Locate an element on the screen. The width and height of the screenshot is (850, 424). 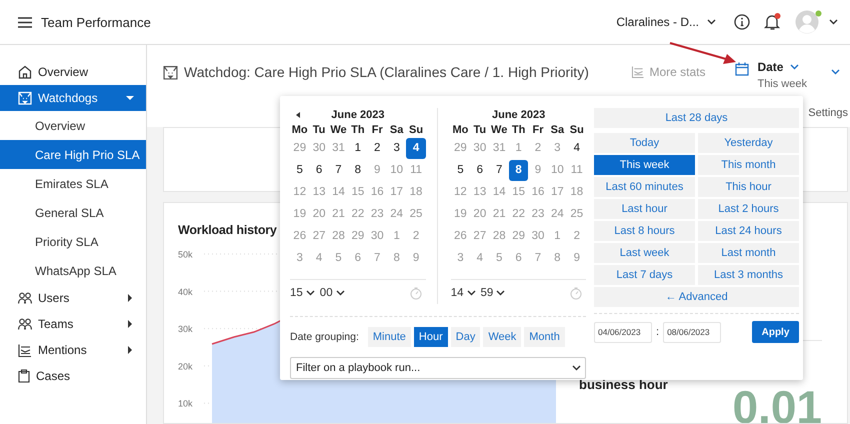
calendar-day: 19 is located at coordinates (299, 214).